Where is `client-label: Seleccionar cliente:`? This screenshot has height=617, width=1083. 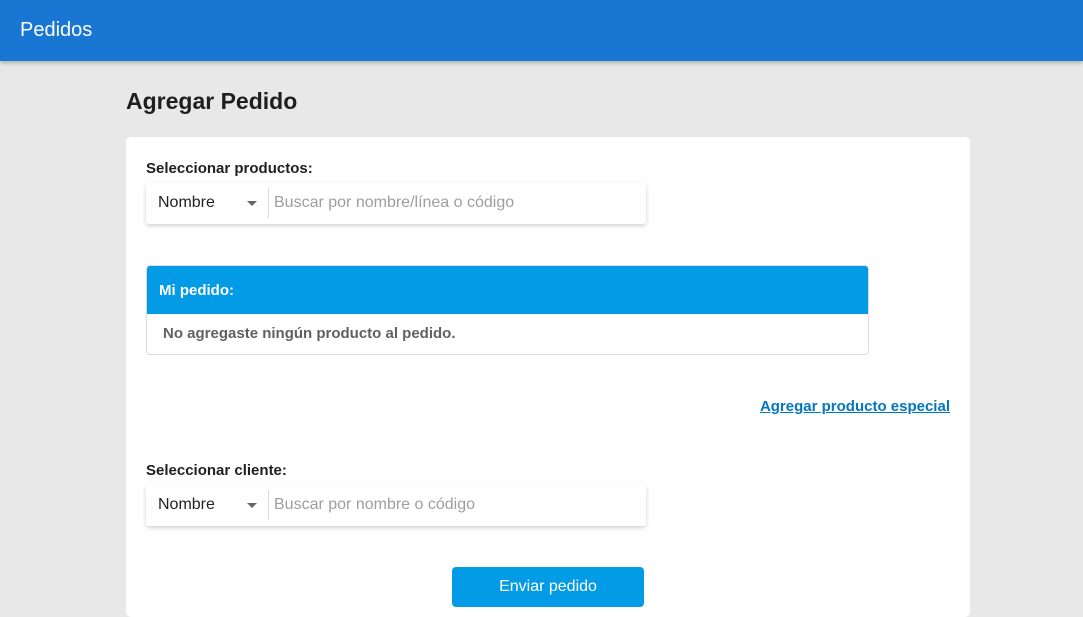
client-label: Seleccionar cliente: is located at coordinates (216, 470).